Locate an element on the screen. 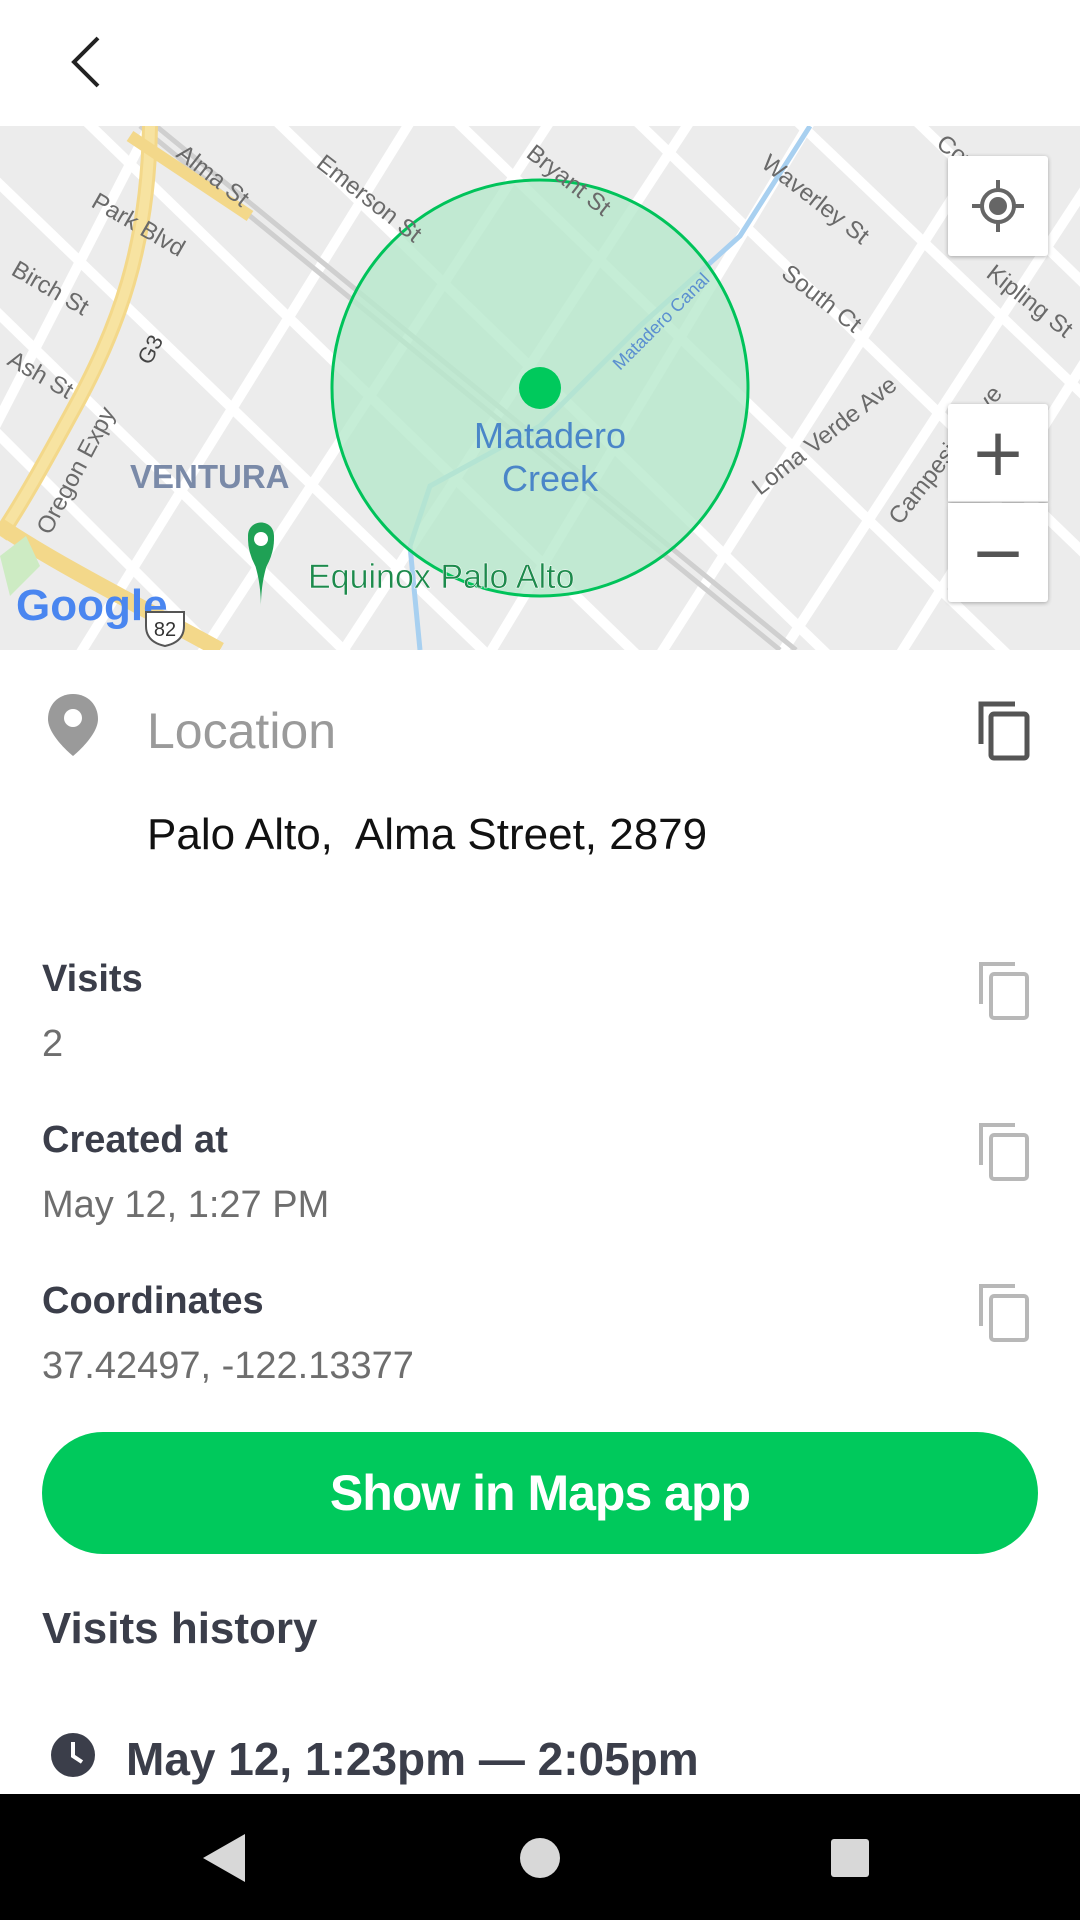  copy-visits-button is located at coordinates (1007, 994).